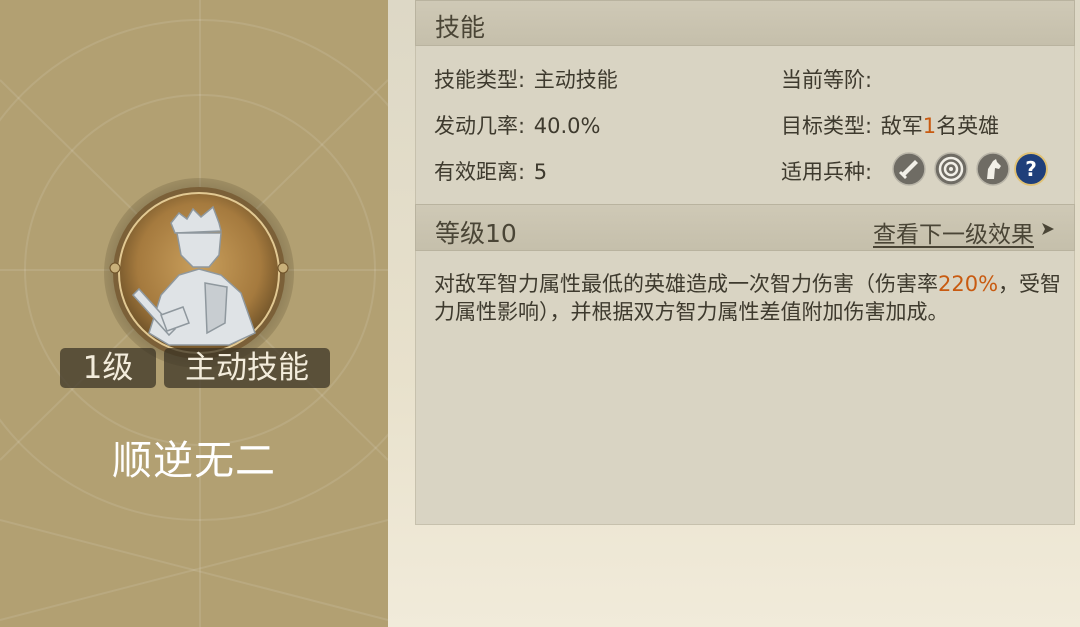 This screenshot has height=627, width=1080. What do you see at coordinates (968, 126) in the screenshot?
I see `target-suffix: 名英雄` at bounding box center [968, 126].